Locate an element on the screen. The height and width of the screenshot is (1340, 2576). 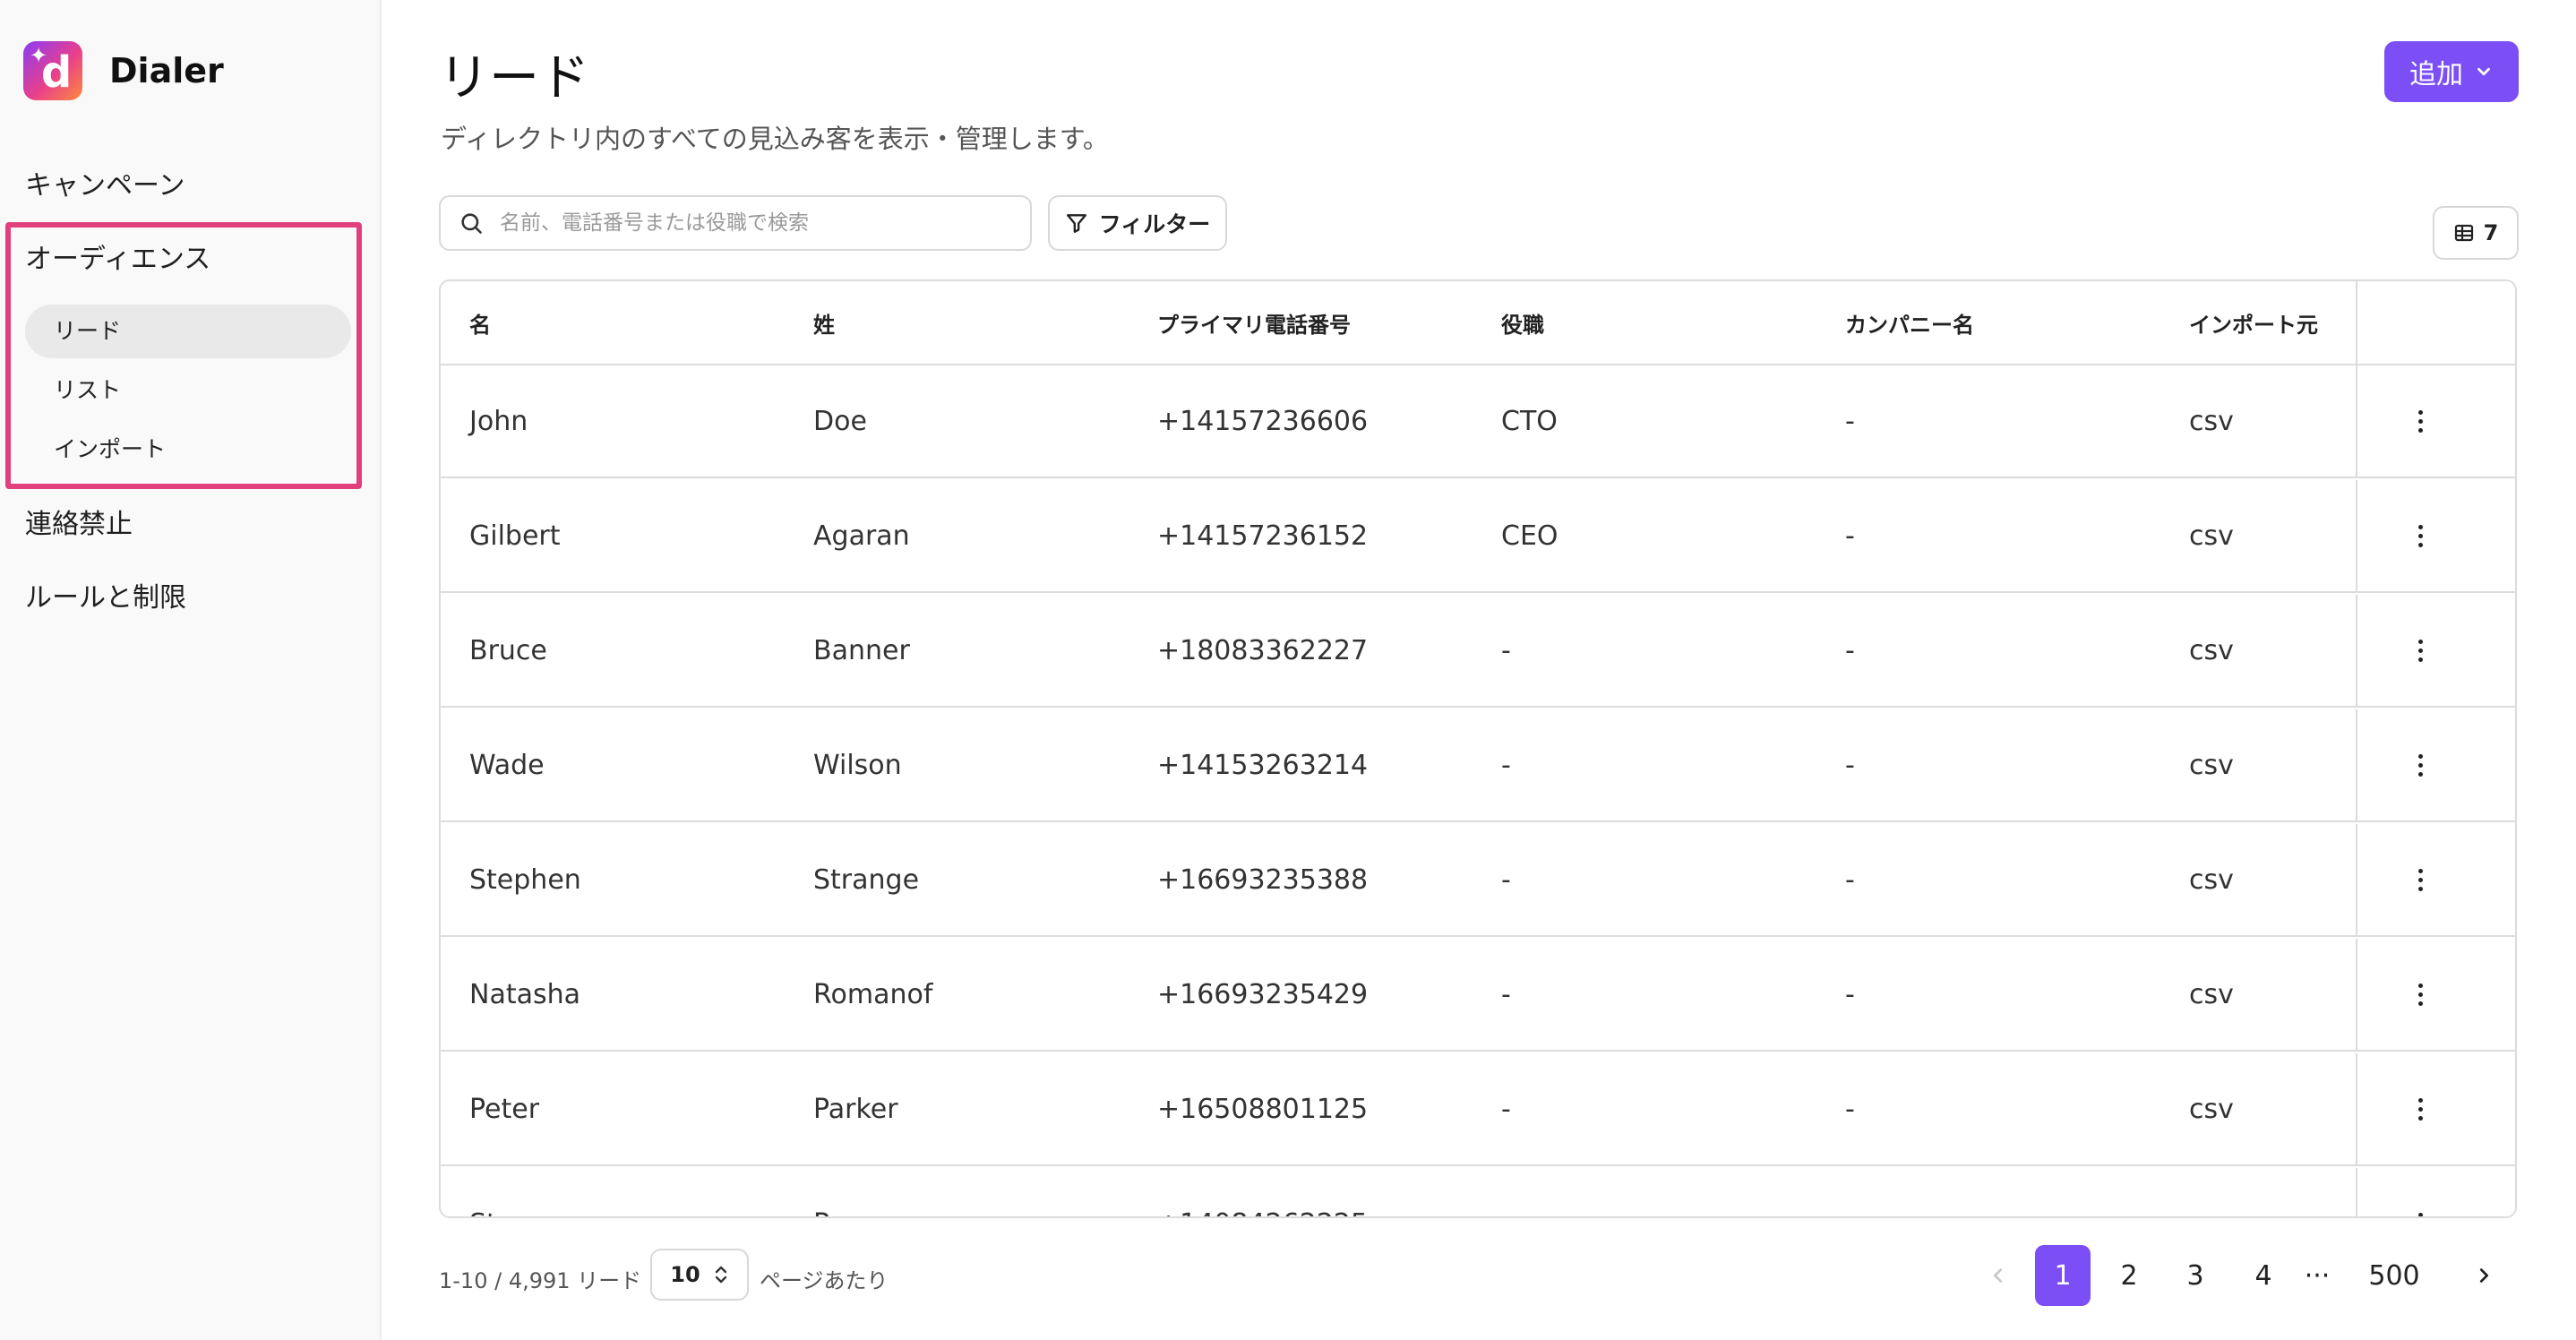
search-box is located at coordinates (735, 223).